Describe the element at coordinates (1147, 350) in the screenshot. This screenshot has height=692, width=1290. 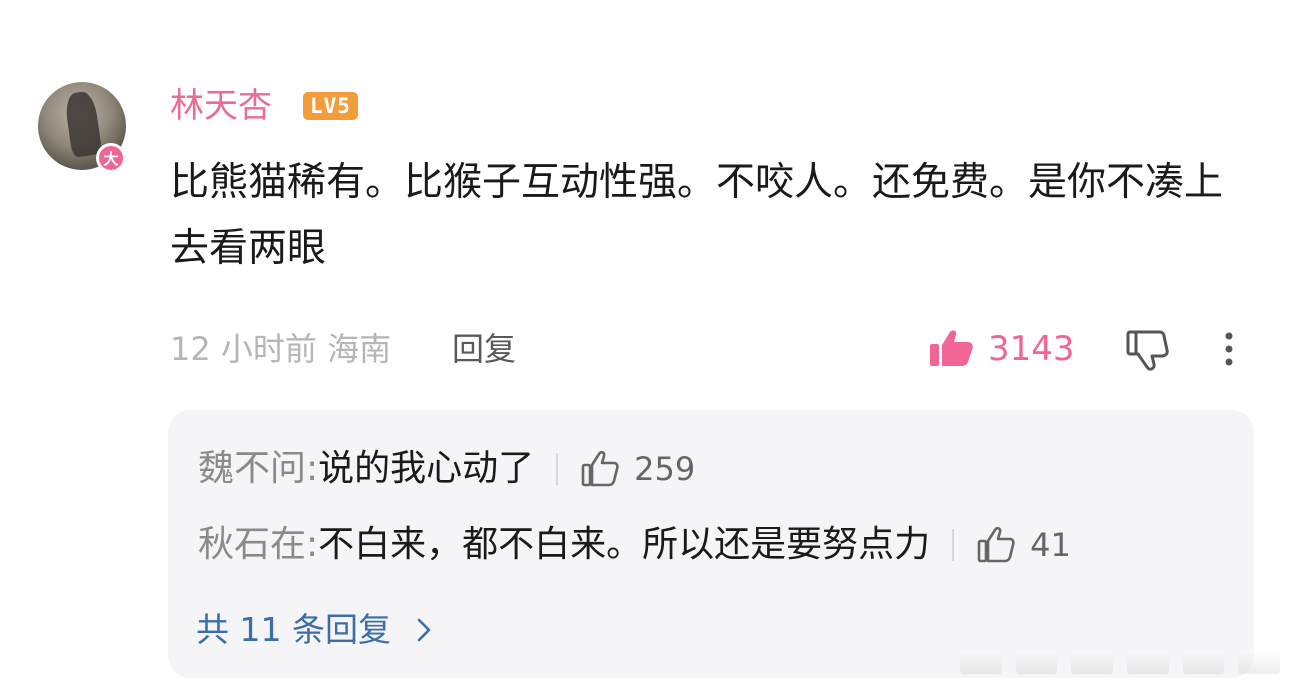
I see `thumbs-down-icon` at that location.